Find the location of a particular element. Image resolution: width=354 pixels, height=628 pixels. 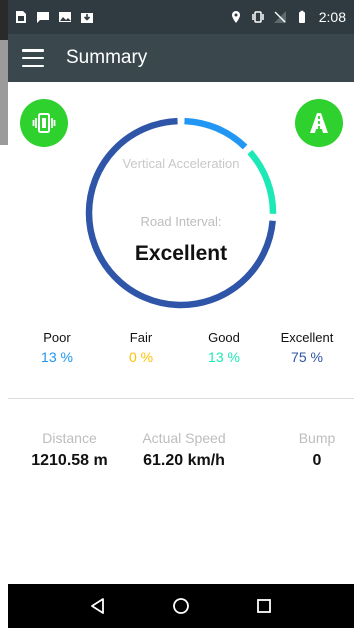

battery-icon is located at coordinates (302, 17).